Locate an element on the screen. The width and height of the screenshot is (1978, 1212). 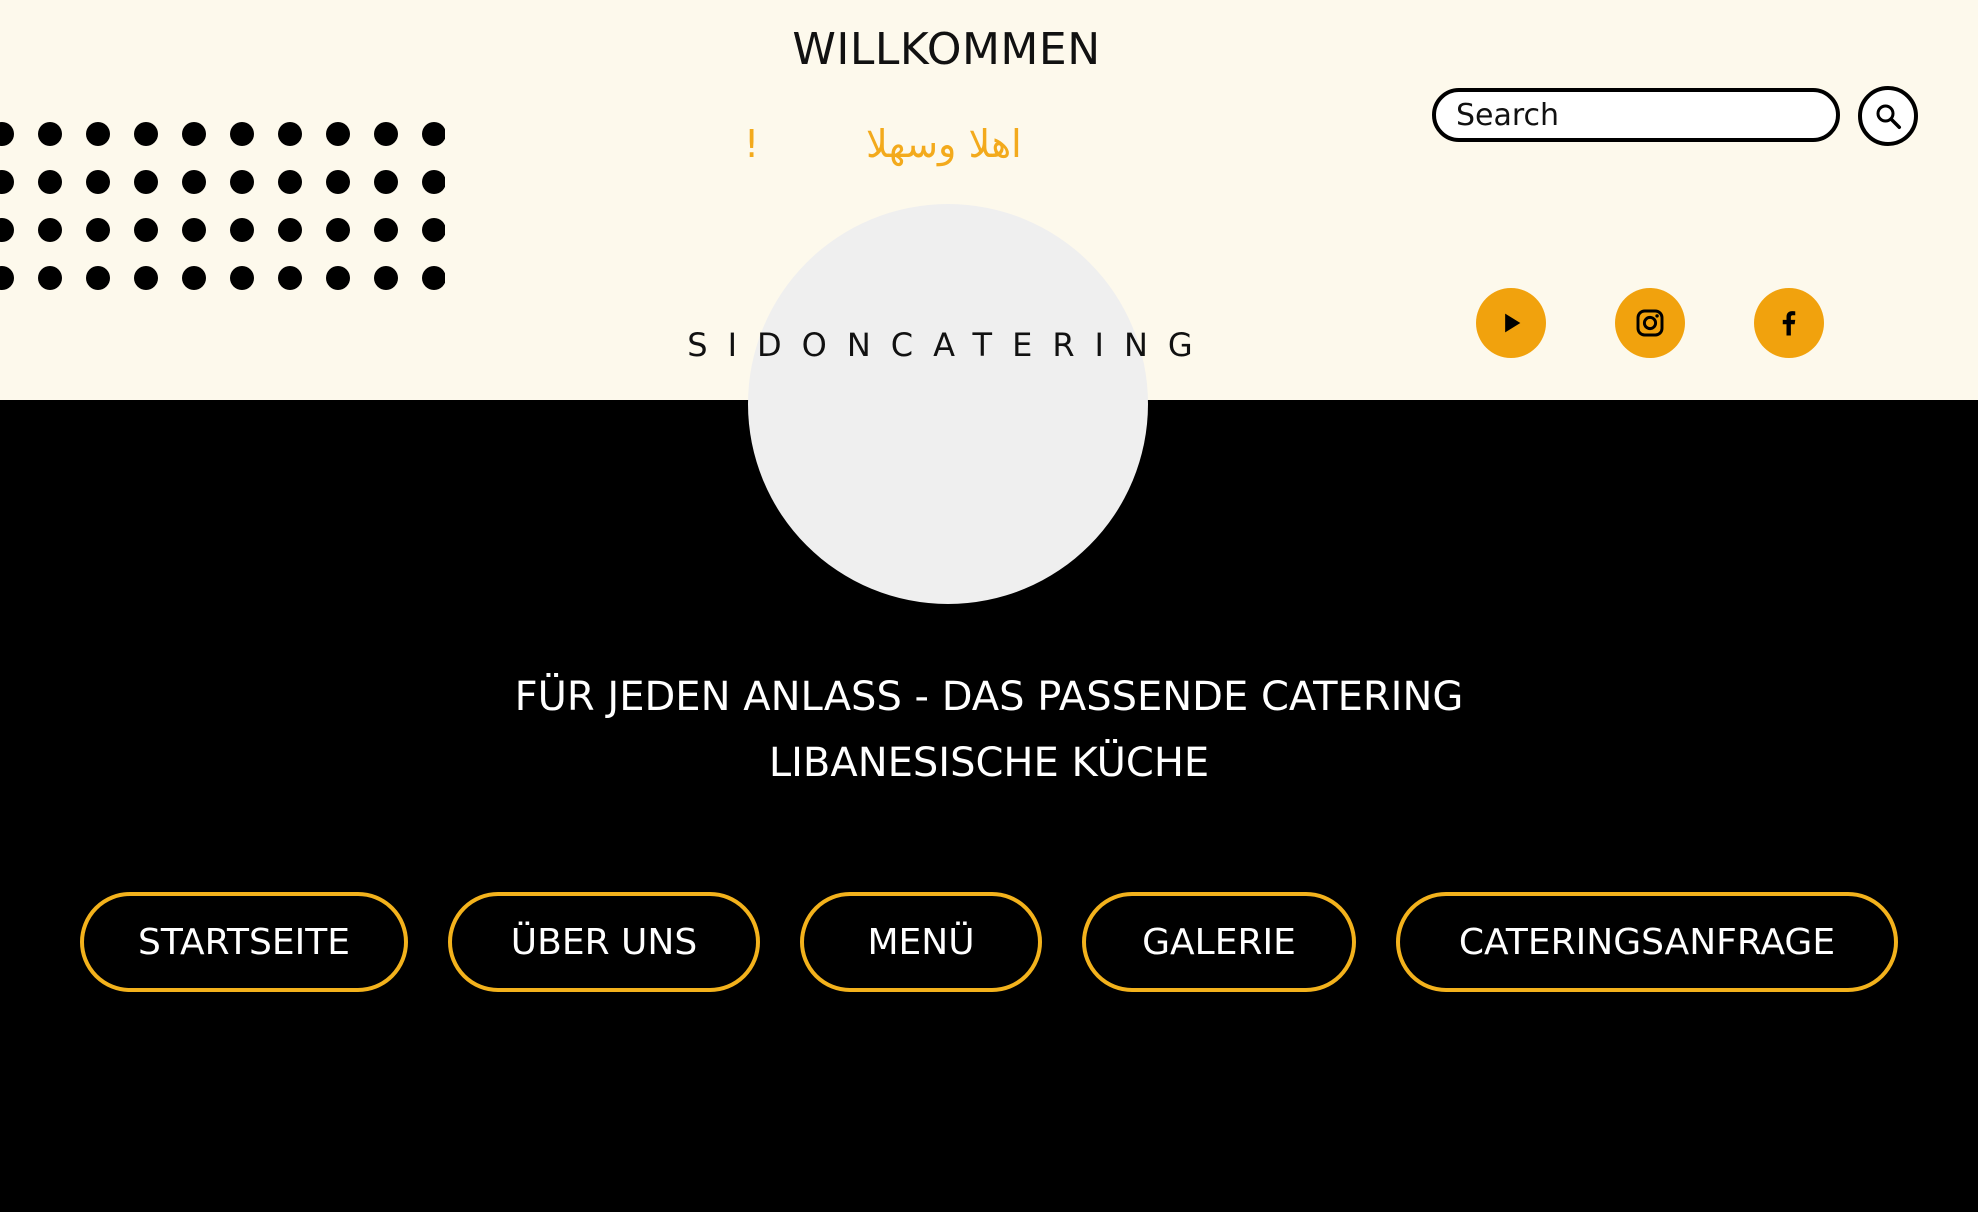
decorative-dot-pattern is located at coordinates (222, 209).